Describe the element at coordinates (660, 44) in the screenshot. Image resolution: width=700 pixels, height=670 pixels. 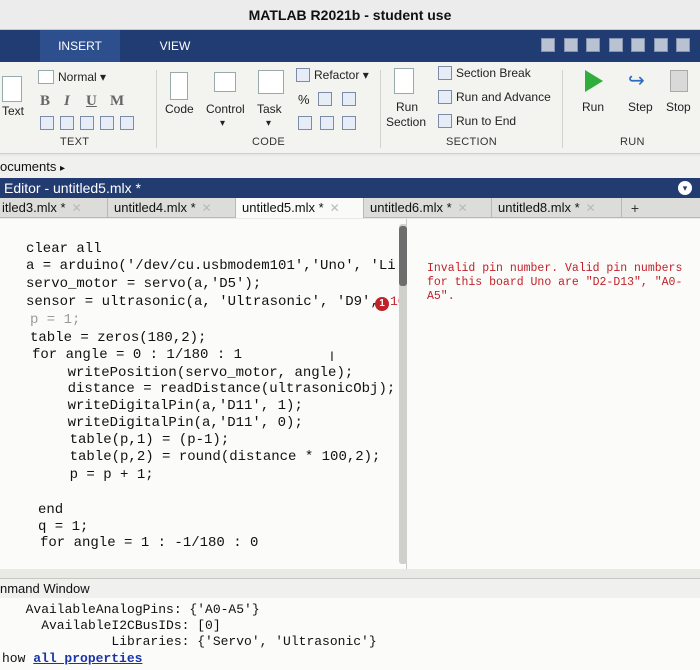
I see `redo-icon` at that location.